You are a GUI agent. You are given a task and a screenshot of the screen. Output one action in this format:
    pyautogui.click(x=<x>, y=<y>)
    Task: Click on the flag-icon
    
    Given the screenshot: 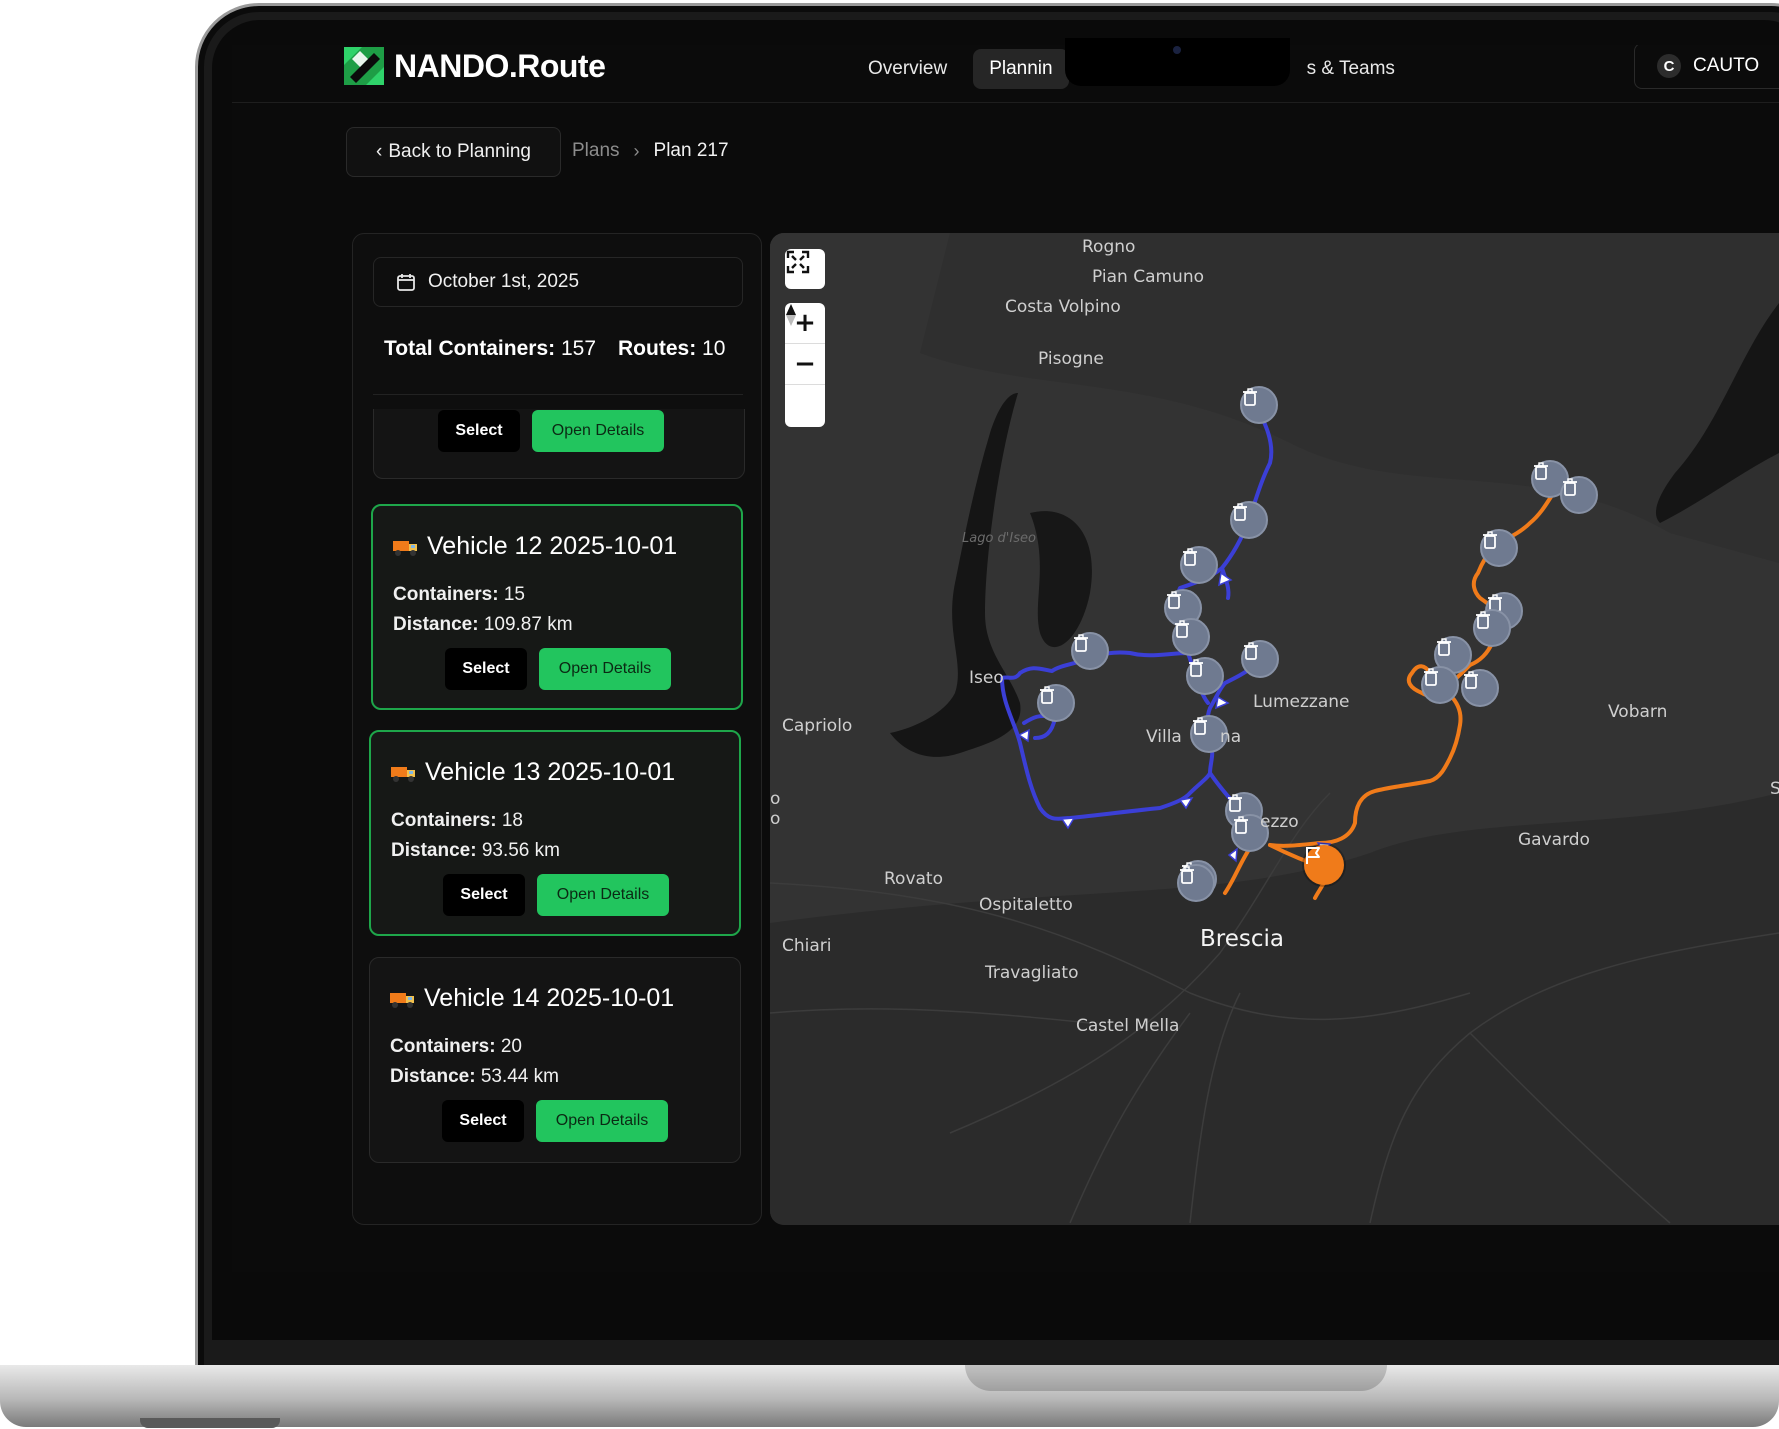 What is the action you would take?
    pyautogui.click(x=1313, y=855)
    